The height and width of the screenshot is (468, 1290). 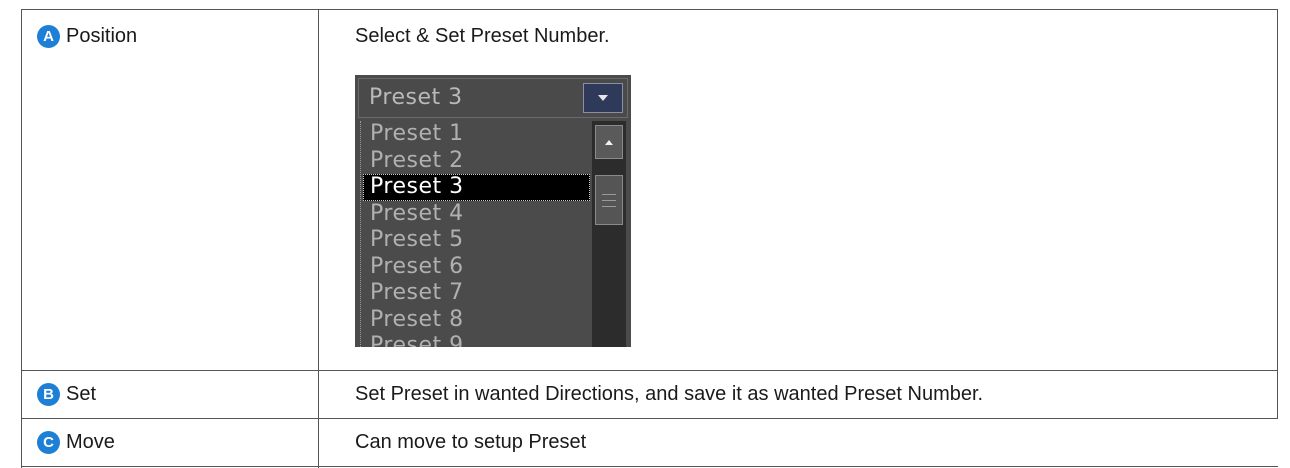 I want to click on scrollbar-thumb, so click(x=609, y=200).